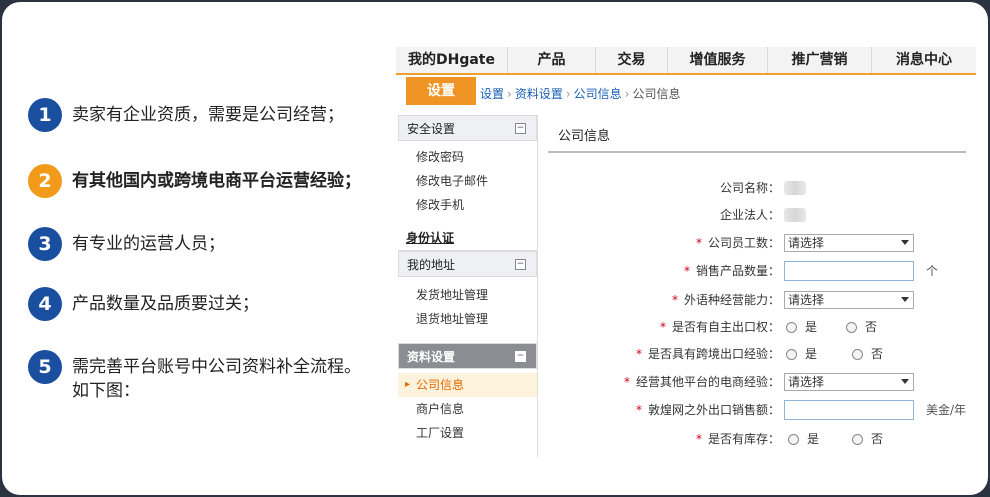 Image resolution: width=990 pixels, height=497 pixels. I want to click on form-row-inventory: * 是否有库存： 是 否, so click(686, 439).